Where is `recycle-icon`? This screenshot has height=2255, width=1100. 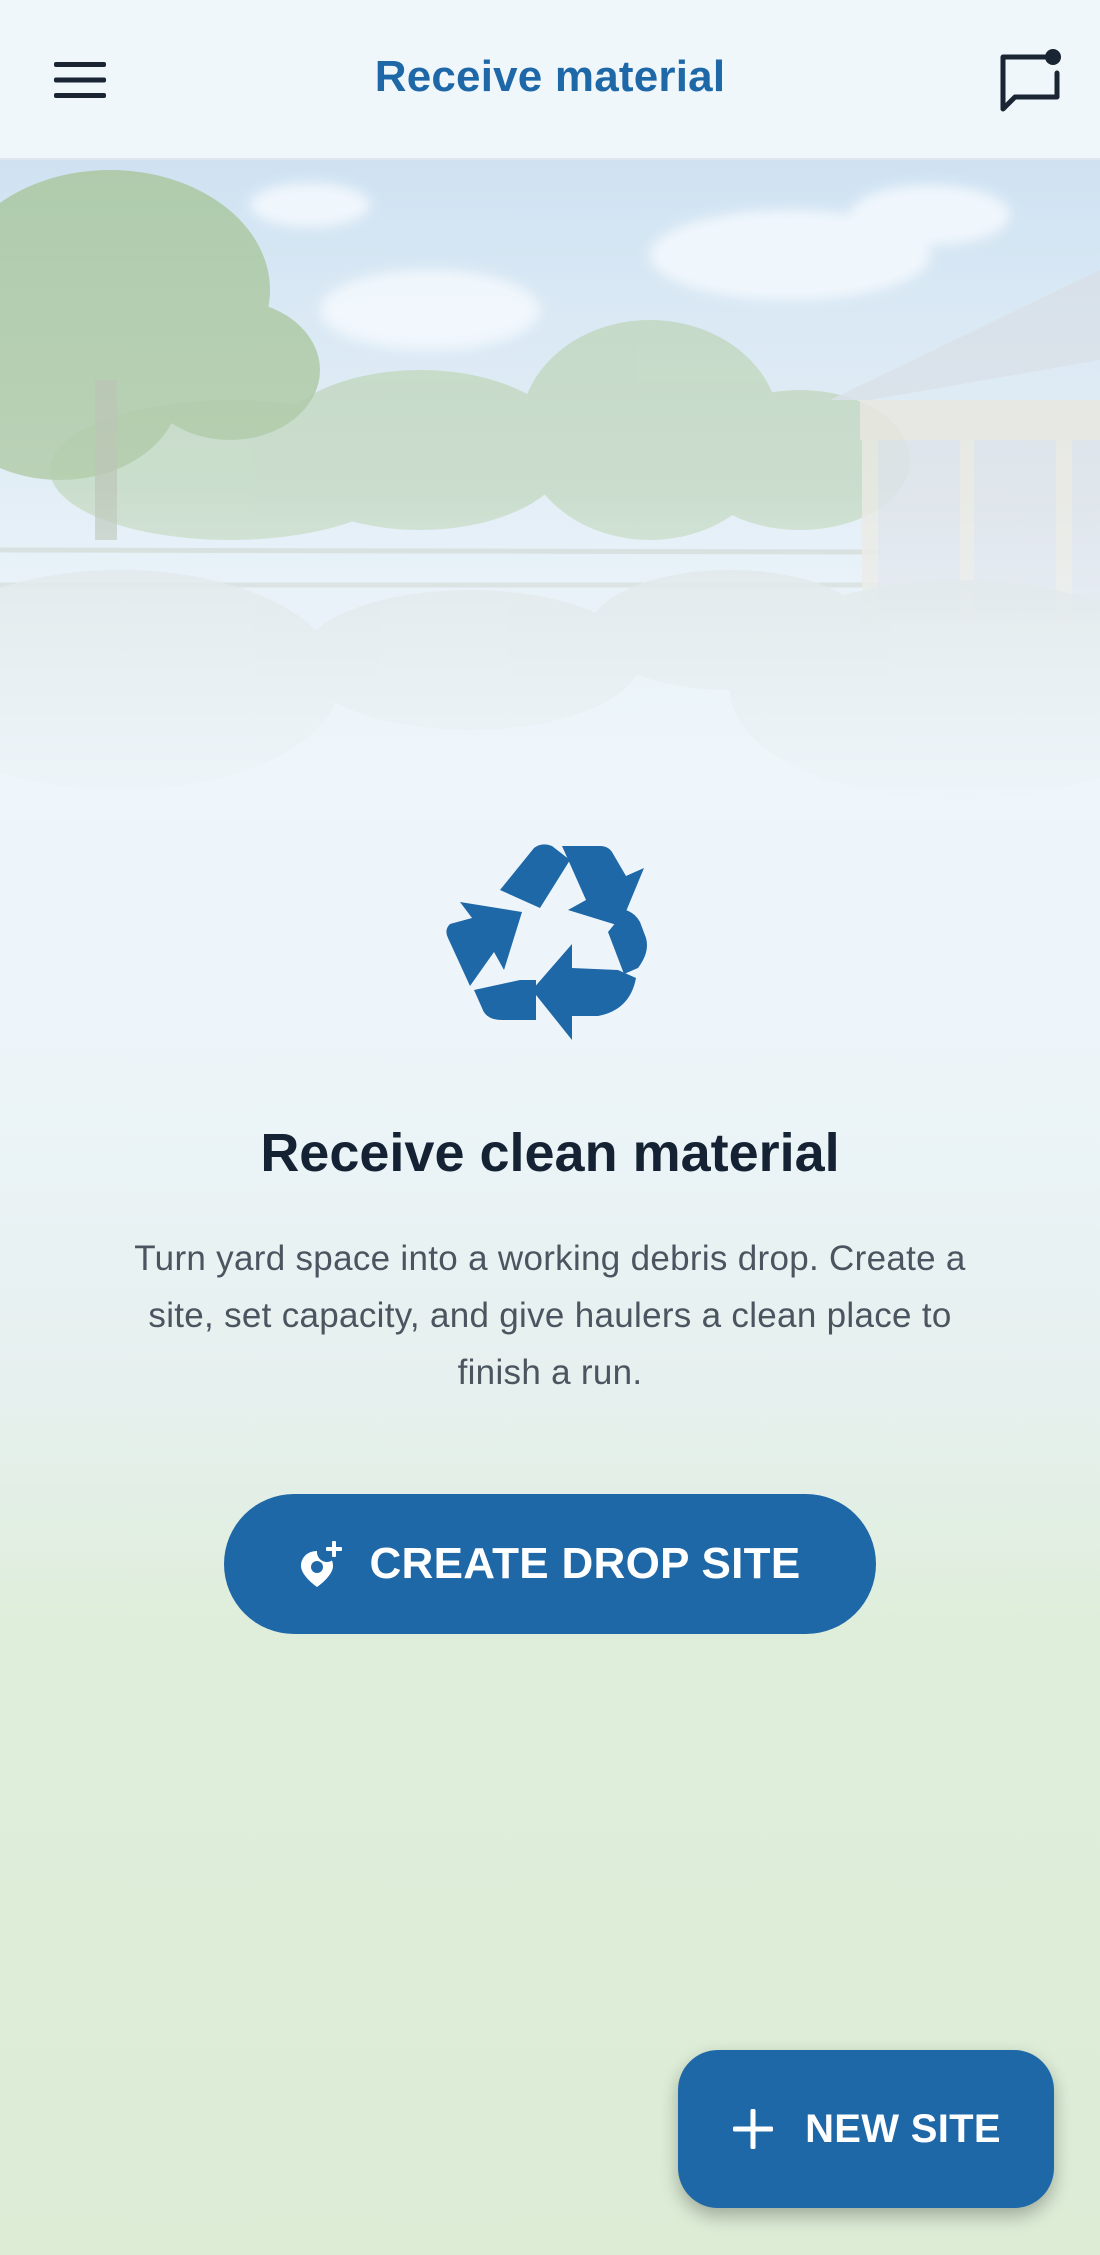
recycle-icon is located at coordinates (550, 950).